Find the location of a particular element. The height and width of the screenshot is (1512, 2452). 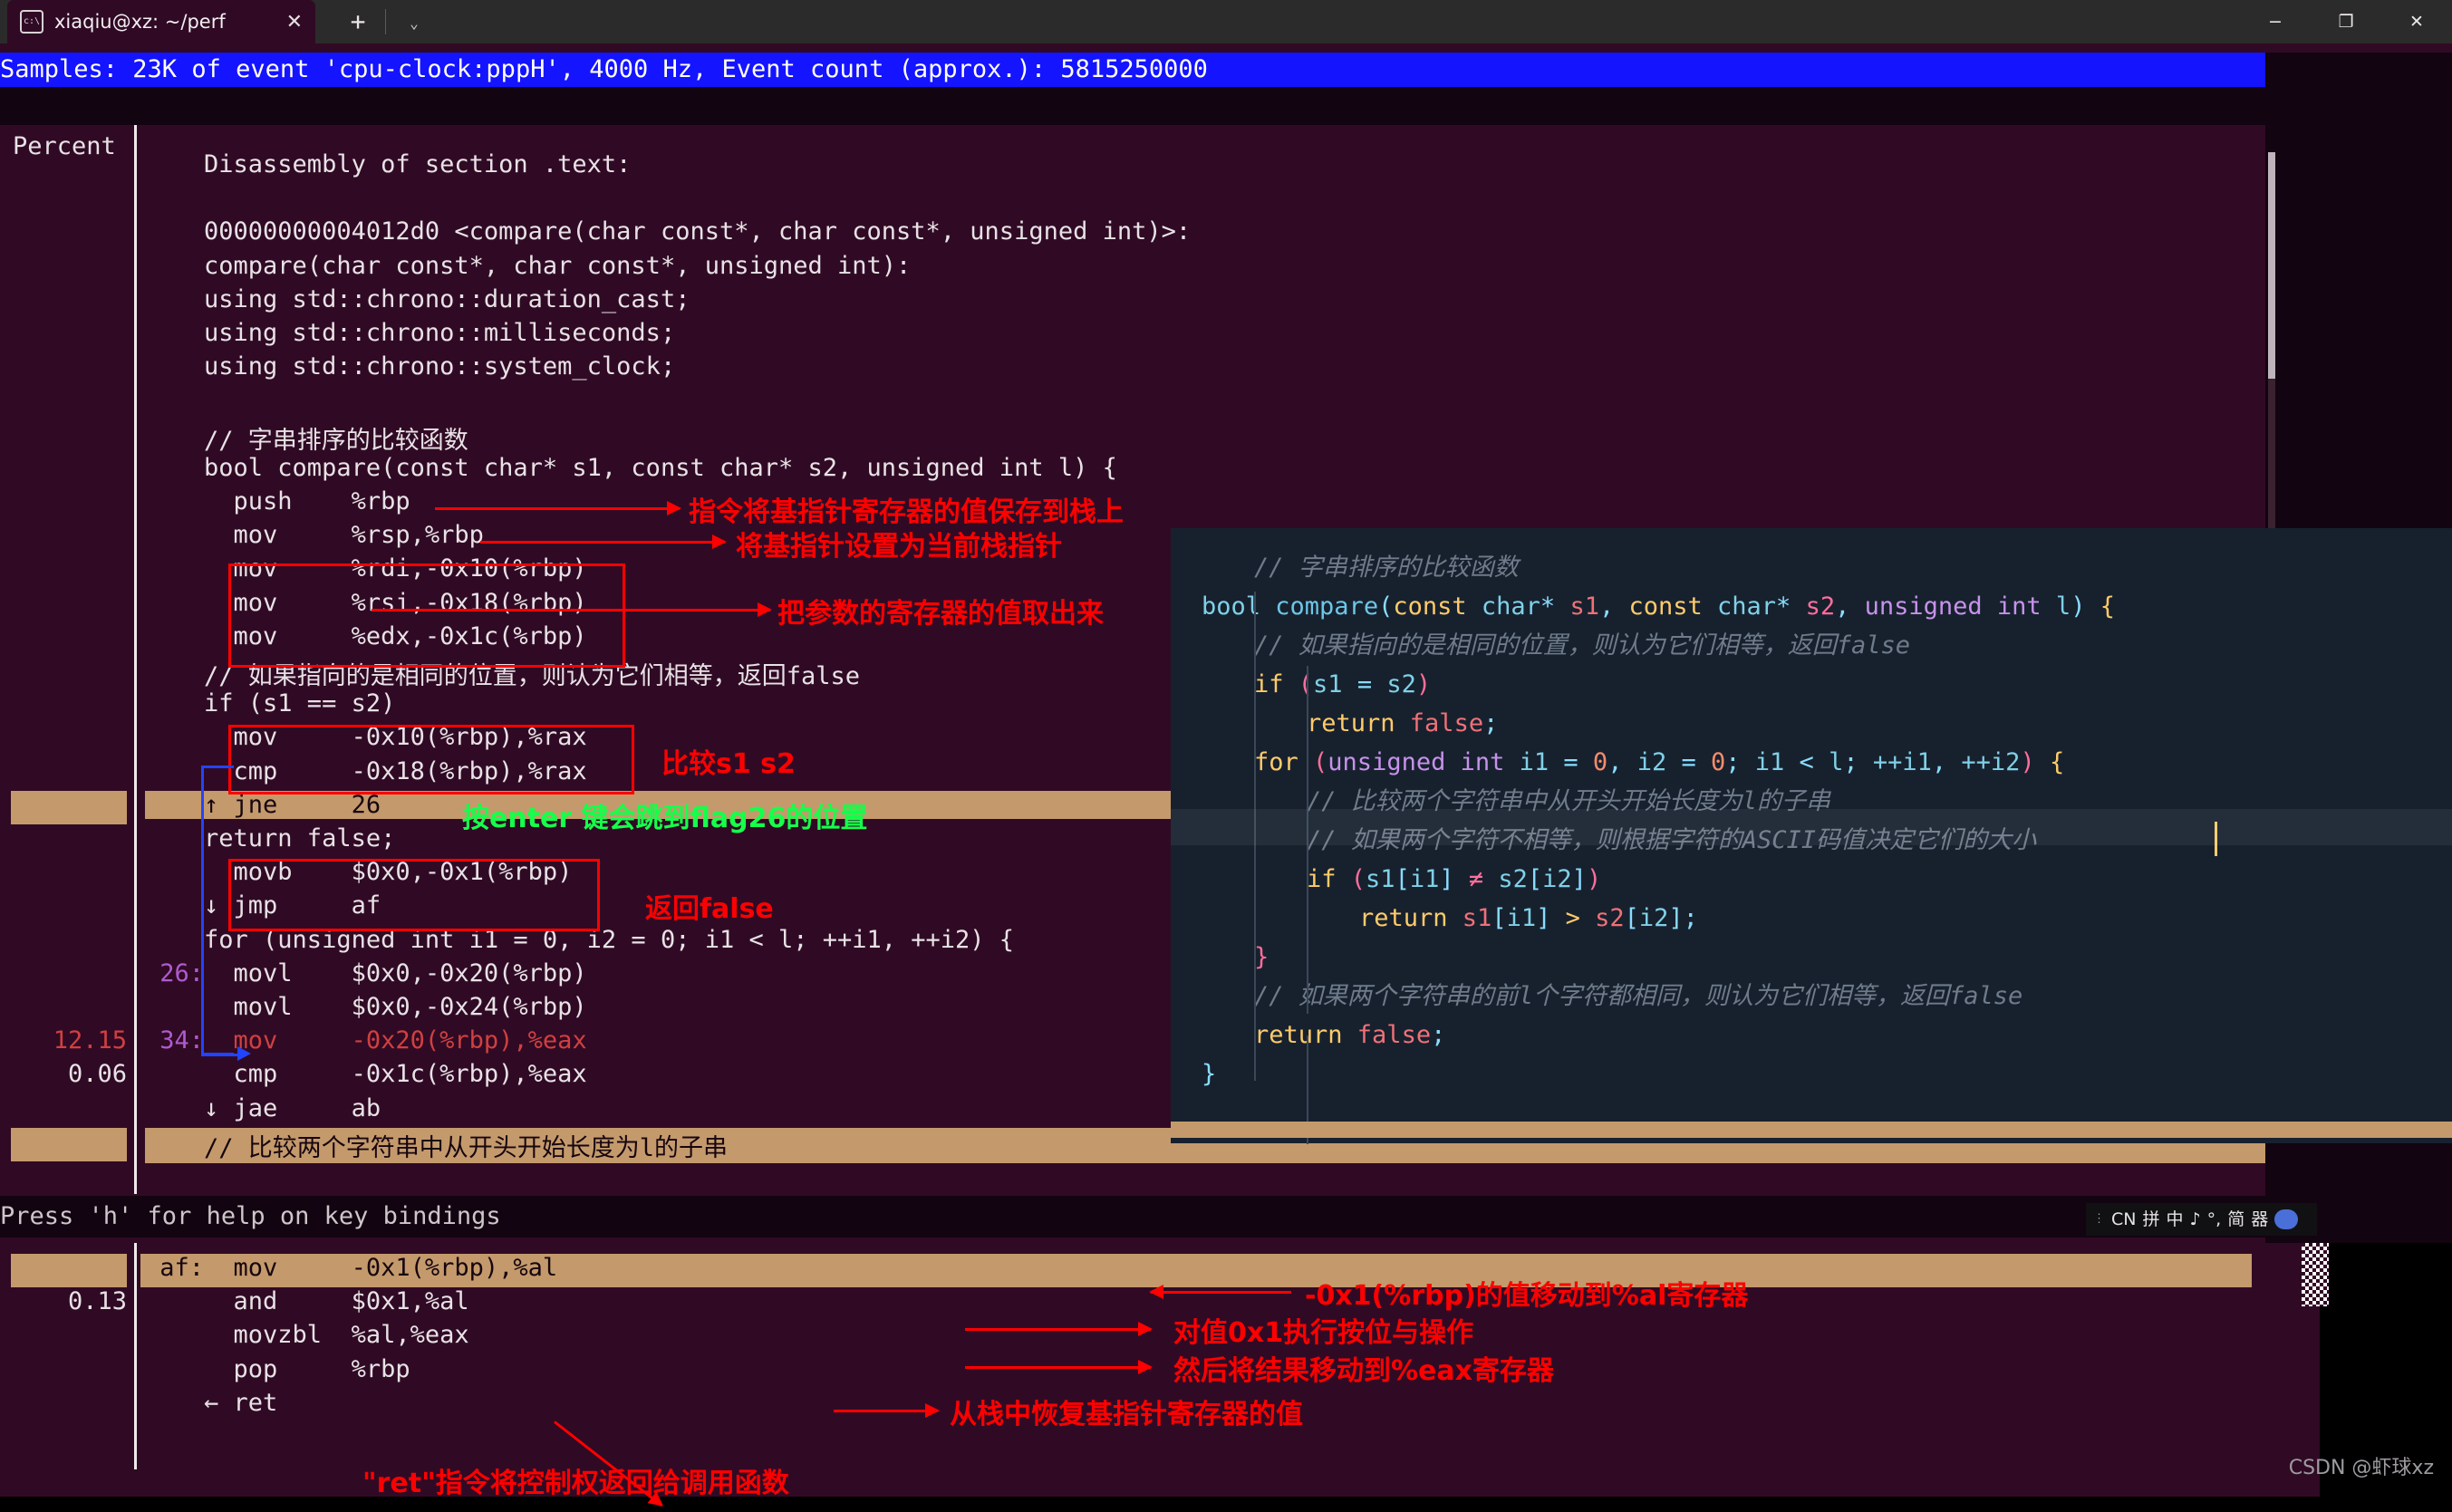

annotation-text-b2: 对值0x1执行按位与操作 is located at coordinates (1323, 1333).